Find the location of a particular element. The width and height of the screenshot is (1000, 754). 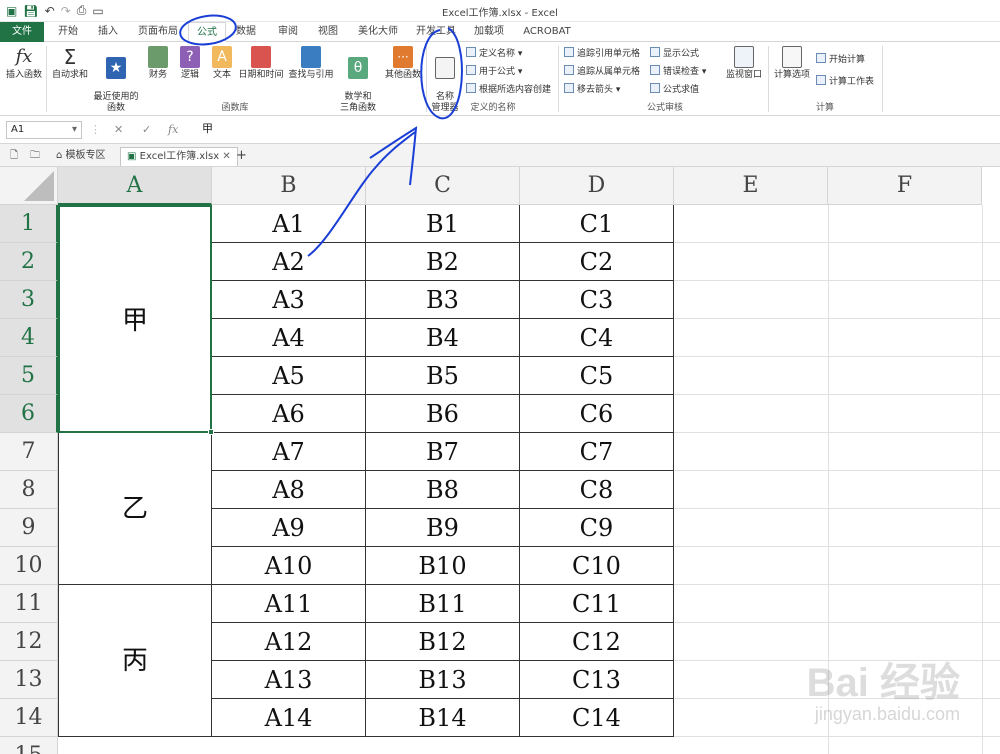

row-header-8: 8 is located at coordinates (29, 490).